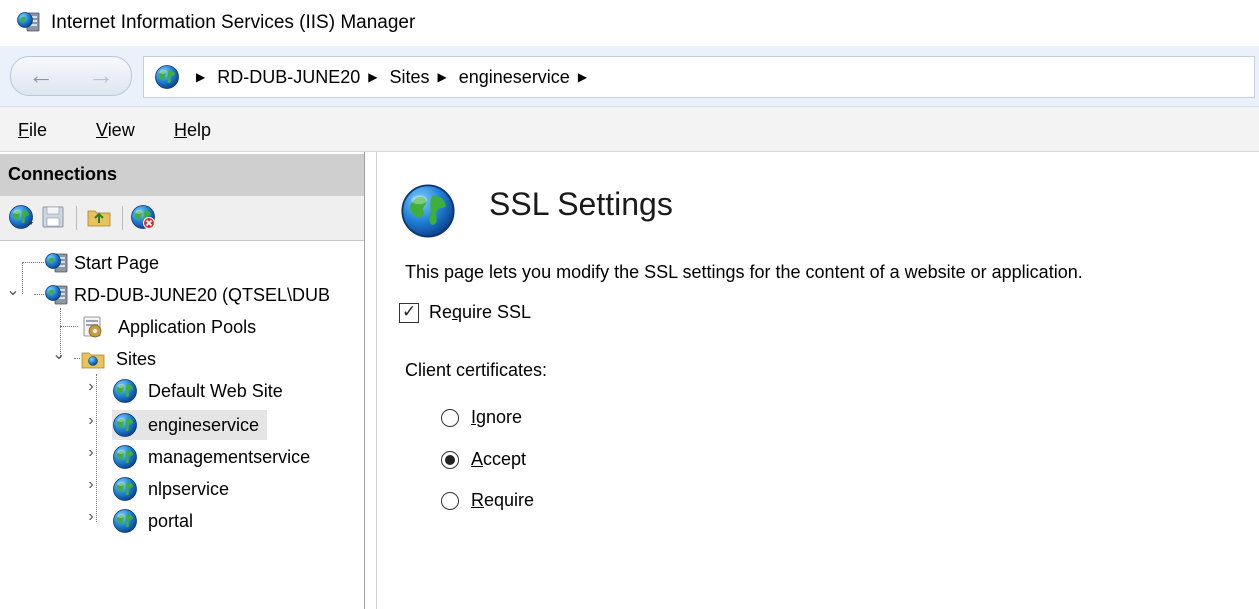  Describe the element at coordinates (509, 500) in the screenshot. I see `radio-require-text: equire` at that location.